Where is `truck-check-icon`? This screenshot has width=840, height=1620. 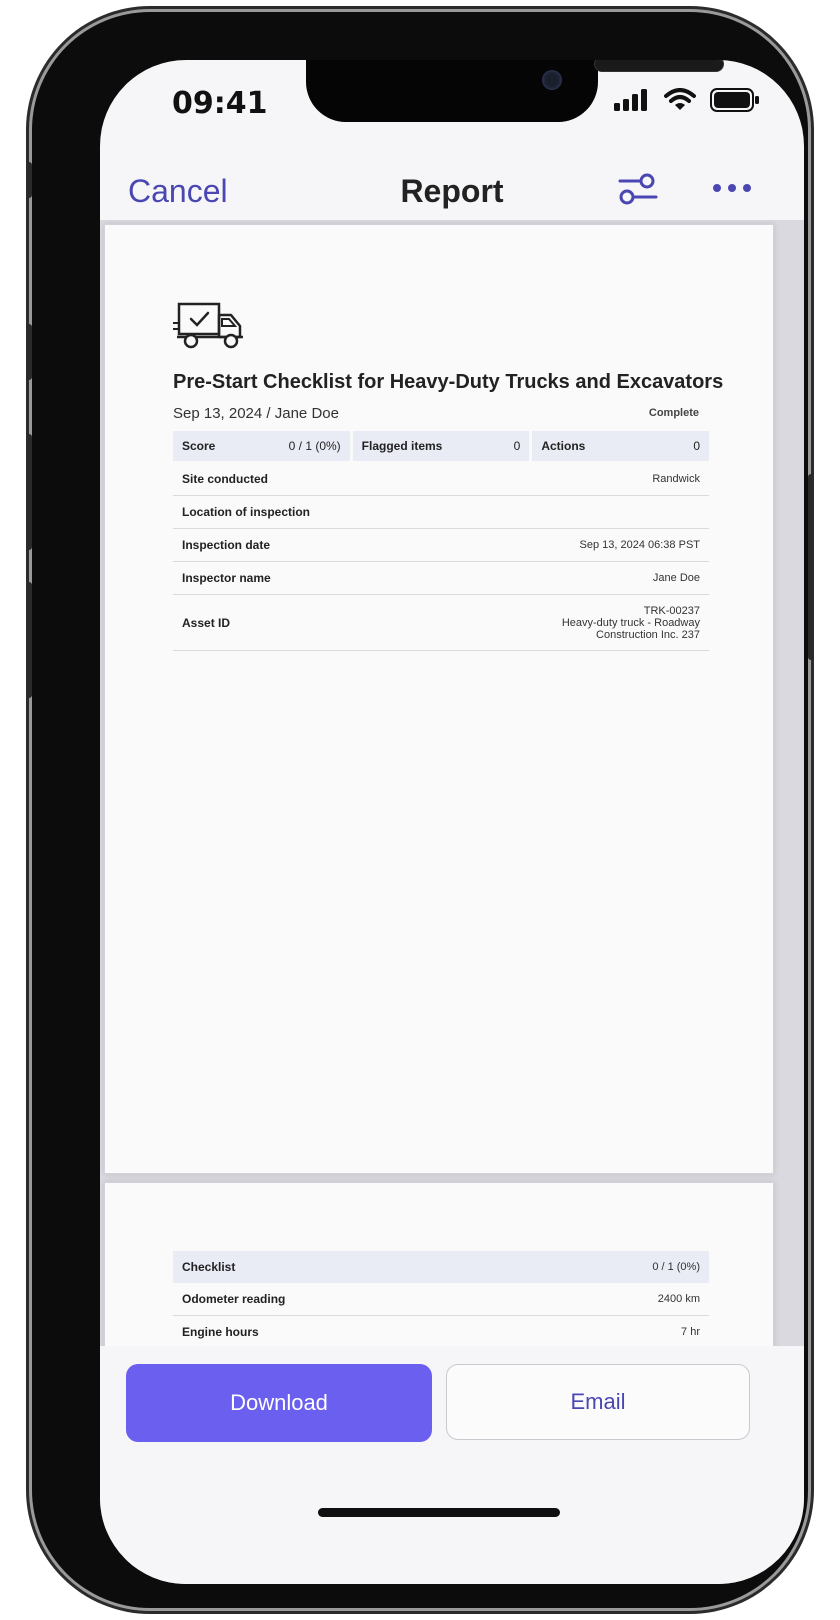 truck-check-icon is located at coordinates (208, 325).